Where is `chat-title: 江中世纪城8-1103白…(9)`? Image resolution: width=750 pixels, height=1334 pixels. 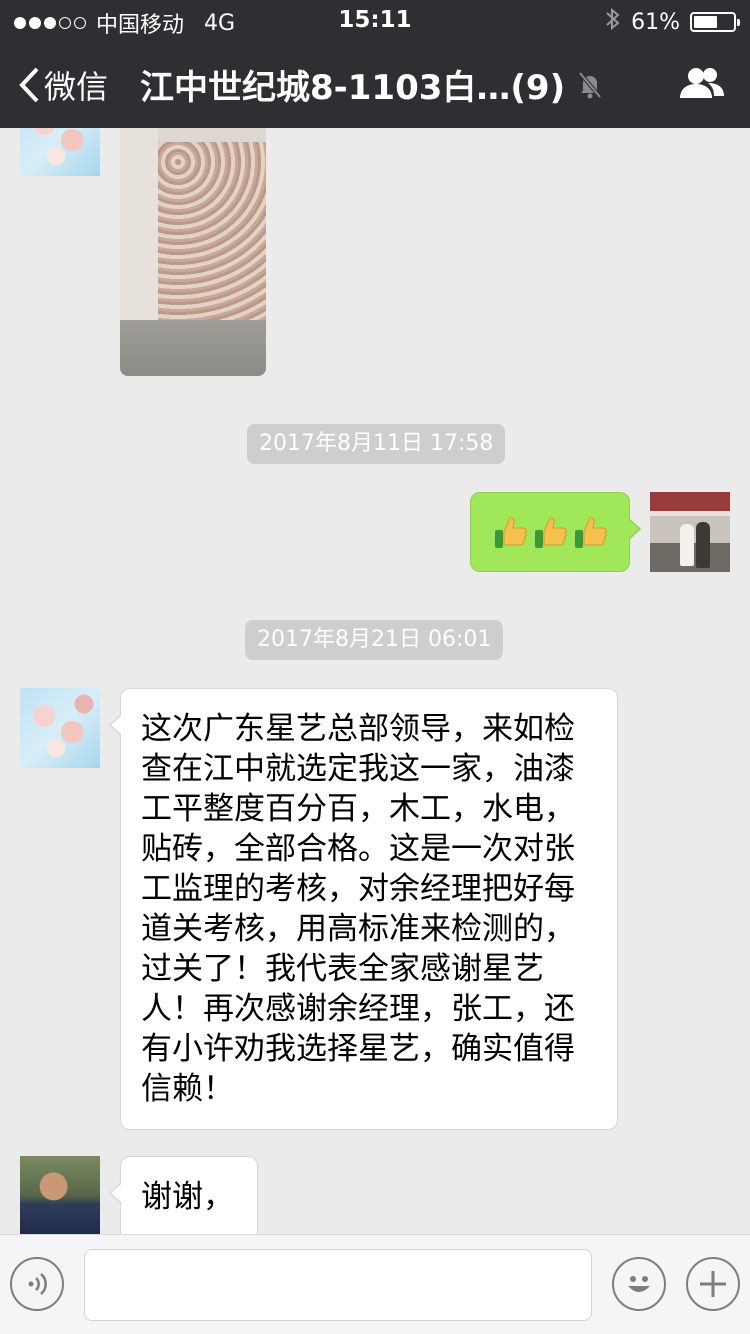
chat-title: 江中世纪城8-1103白…(9) is located at coordinates (371, 84).